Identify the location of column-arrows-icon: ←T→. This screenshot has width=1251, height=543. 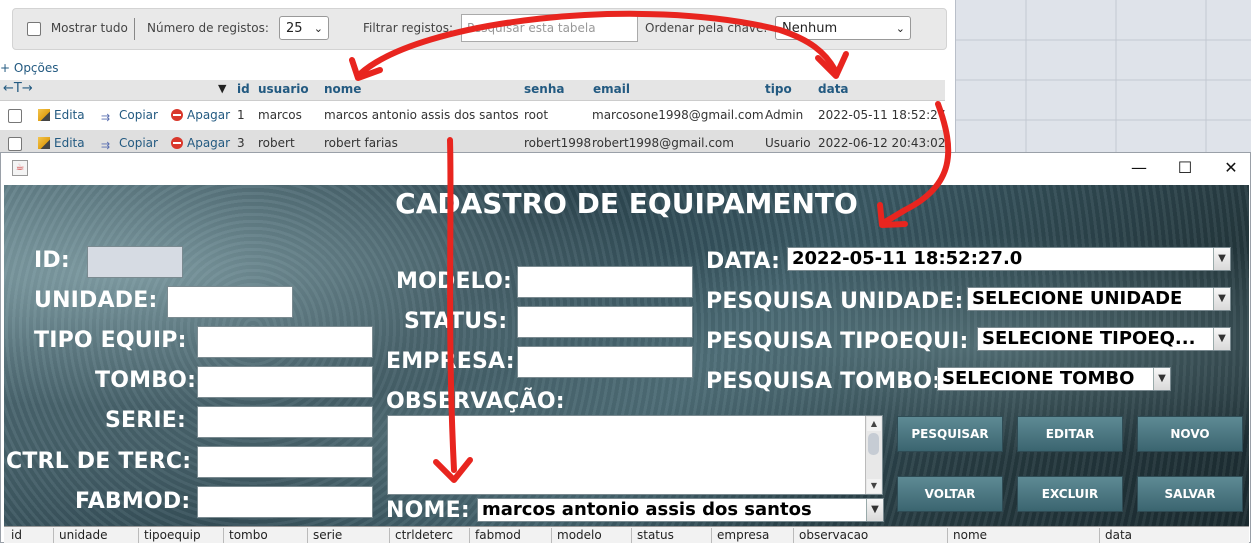
(18, 88).